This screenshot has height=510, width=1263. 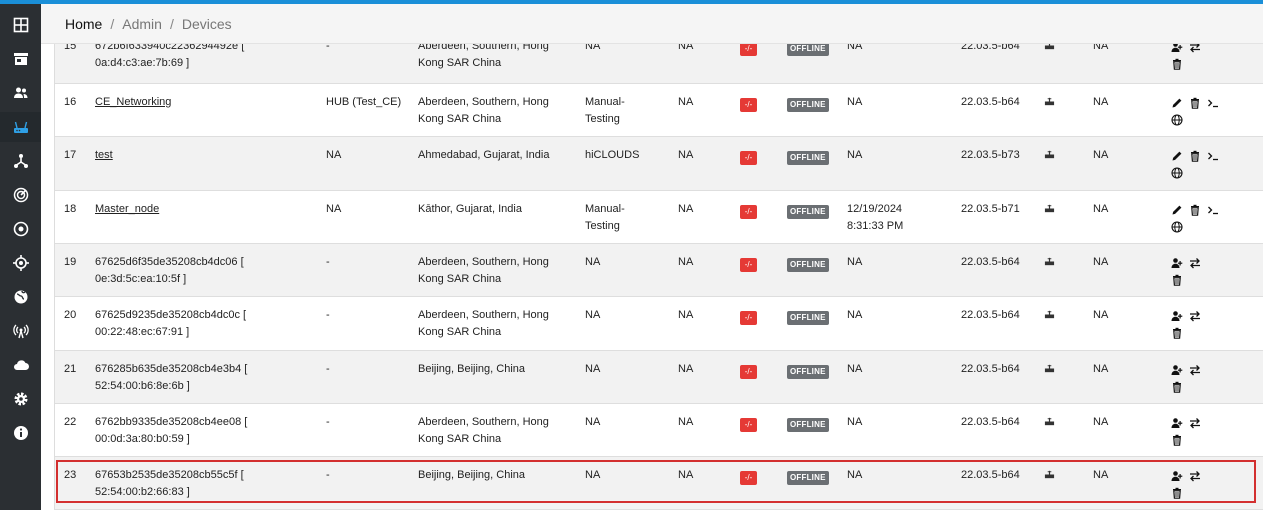 What do you see at coordinates (483, 102) in the screenshot?
I see `location-line1: Aberdeen, Southern, Hong` at bounding box center [483, 102].